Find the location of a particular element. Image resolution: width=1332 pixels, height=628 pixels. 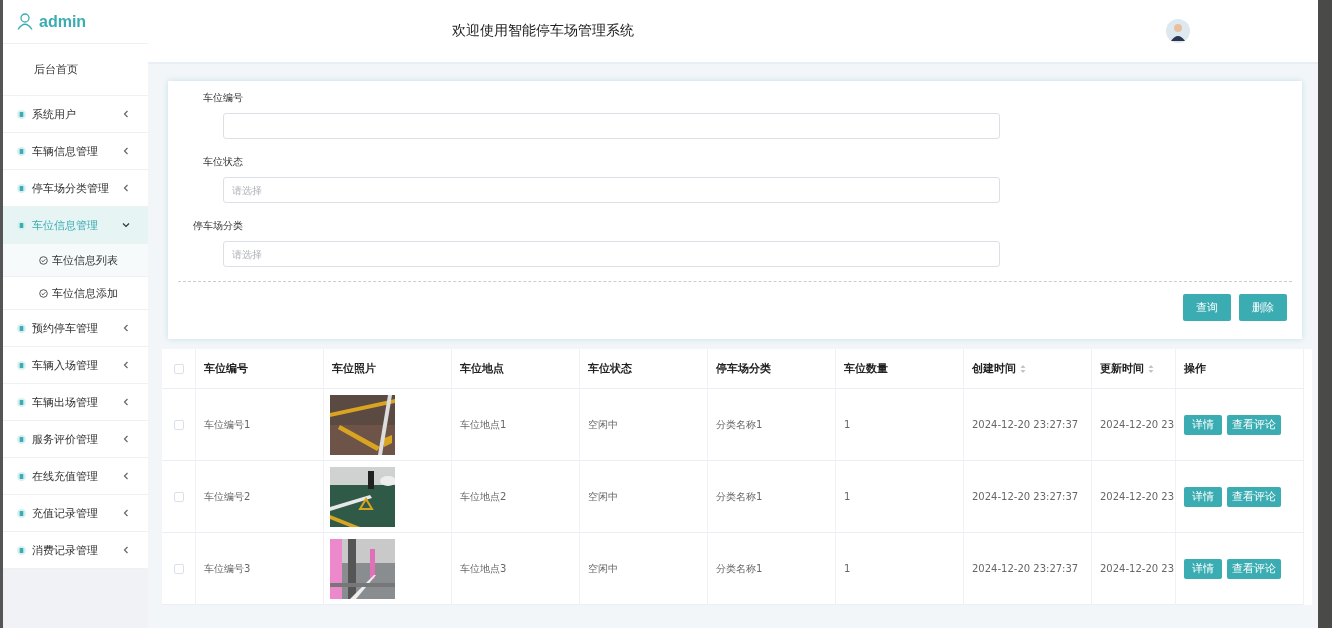

submenu-item: 车位信息添加 is located at coordinates (75, 293).